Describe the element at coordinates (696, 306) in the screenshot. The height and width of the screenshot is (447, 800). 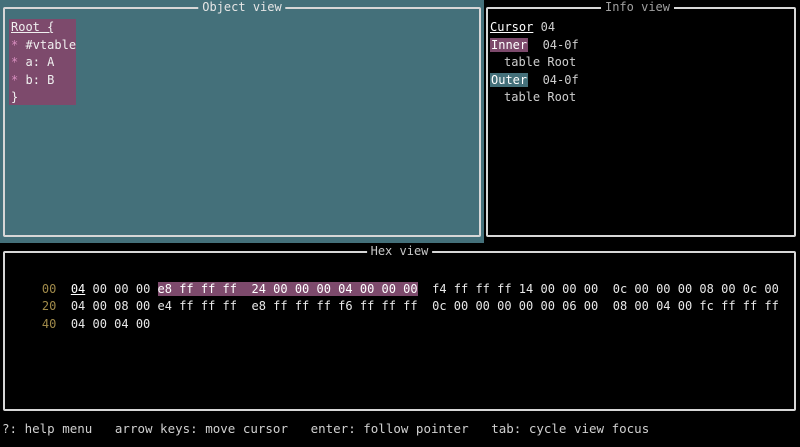
I see `hex-bytes: 08 00 04 00 fc ff ff ff` at that location.